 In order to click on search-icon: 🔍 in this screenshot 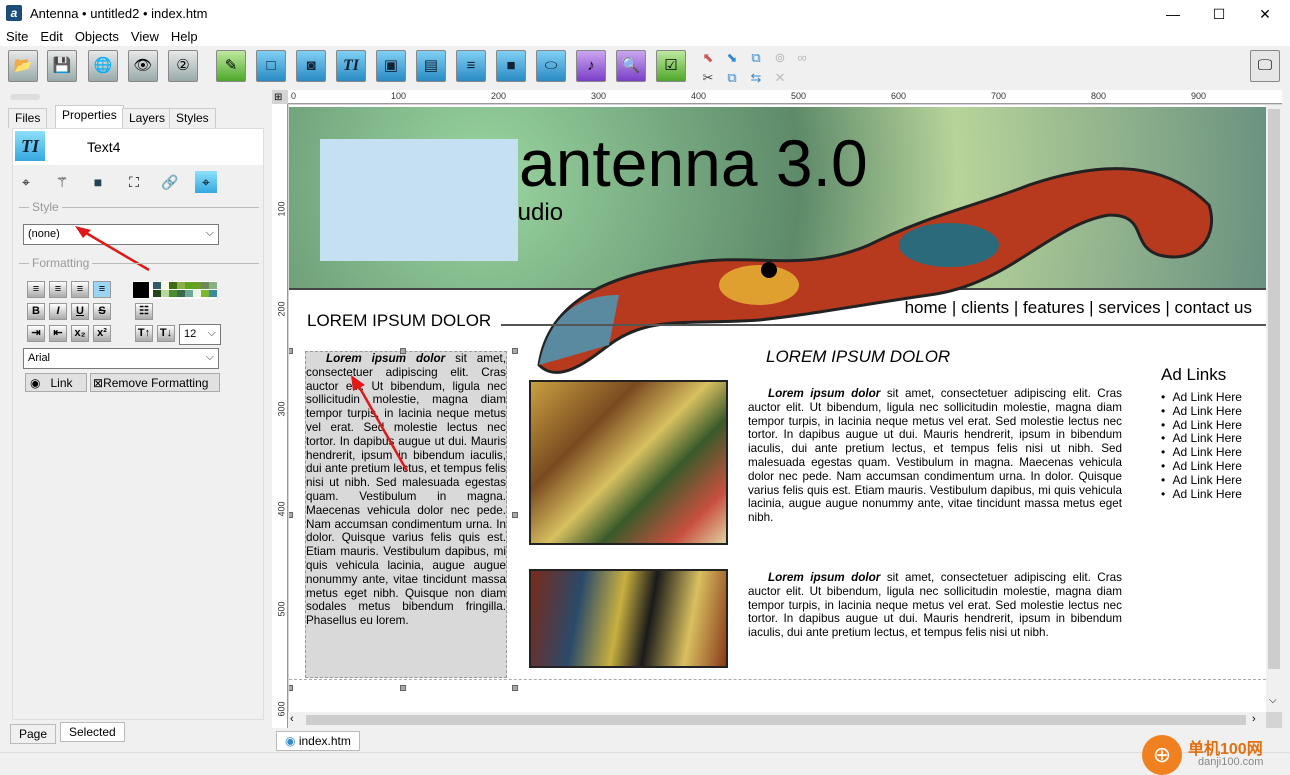, I will do `click(631, 66)`.